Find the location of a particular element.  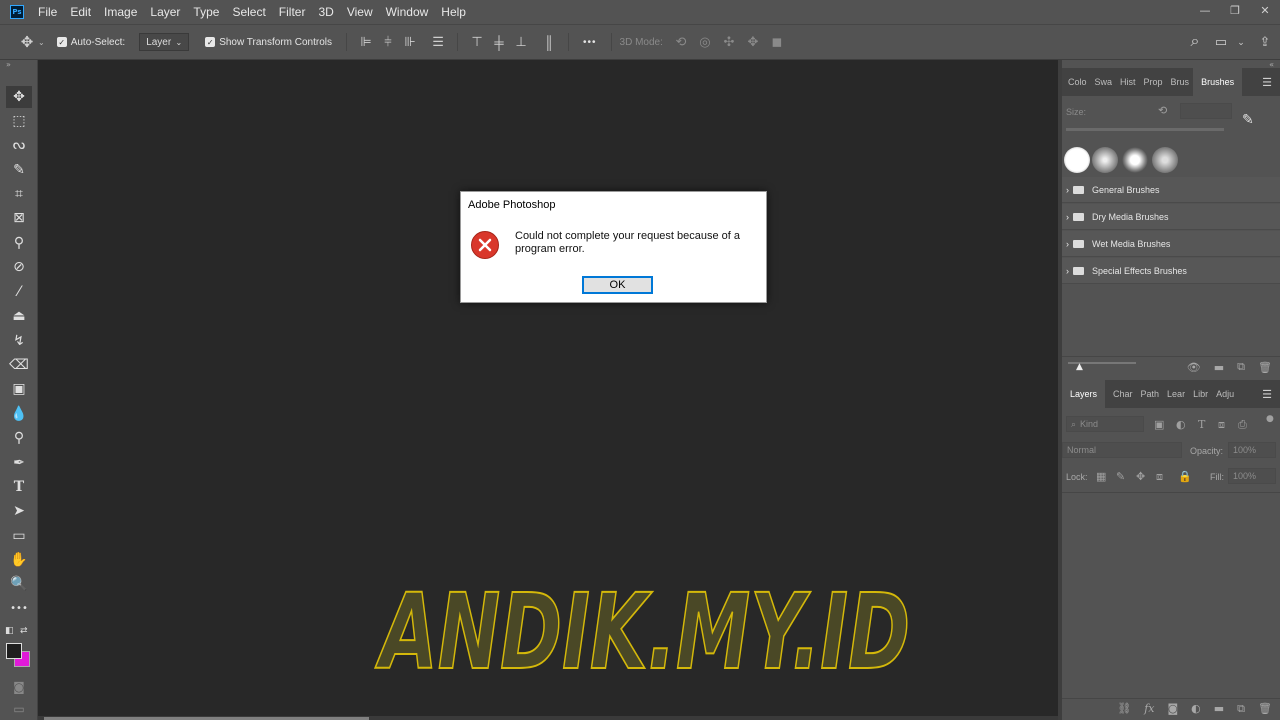

align-bottom-icon: ⊥ is located at coordinates (521, 42).